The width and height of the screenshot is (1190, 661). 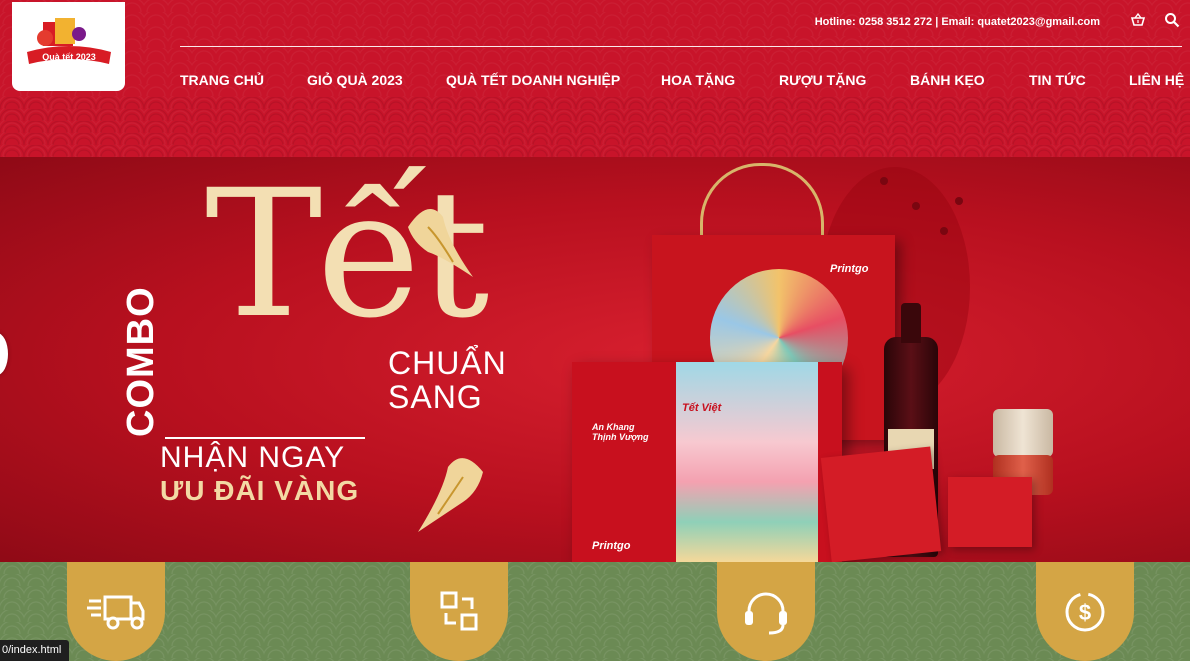 What do you see at coordinates (69, 57) in the screenshot?
I see `logo-text: Quà tết 2023` at bounding box center [69, 57].